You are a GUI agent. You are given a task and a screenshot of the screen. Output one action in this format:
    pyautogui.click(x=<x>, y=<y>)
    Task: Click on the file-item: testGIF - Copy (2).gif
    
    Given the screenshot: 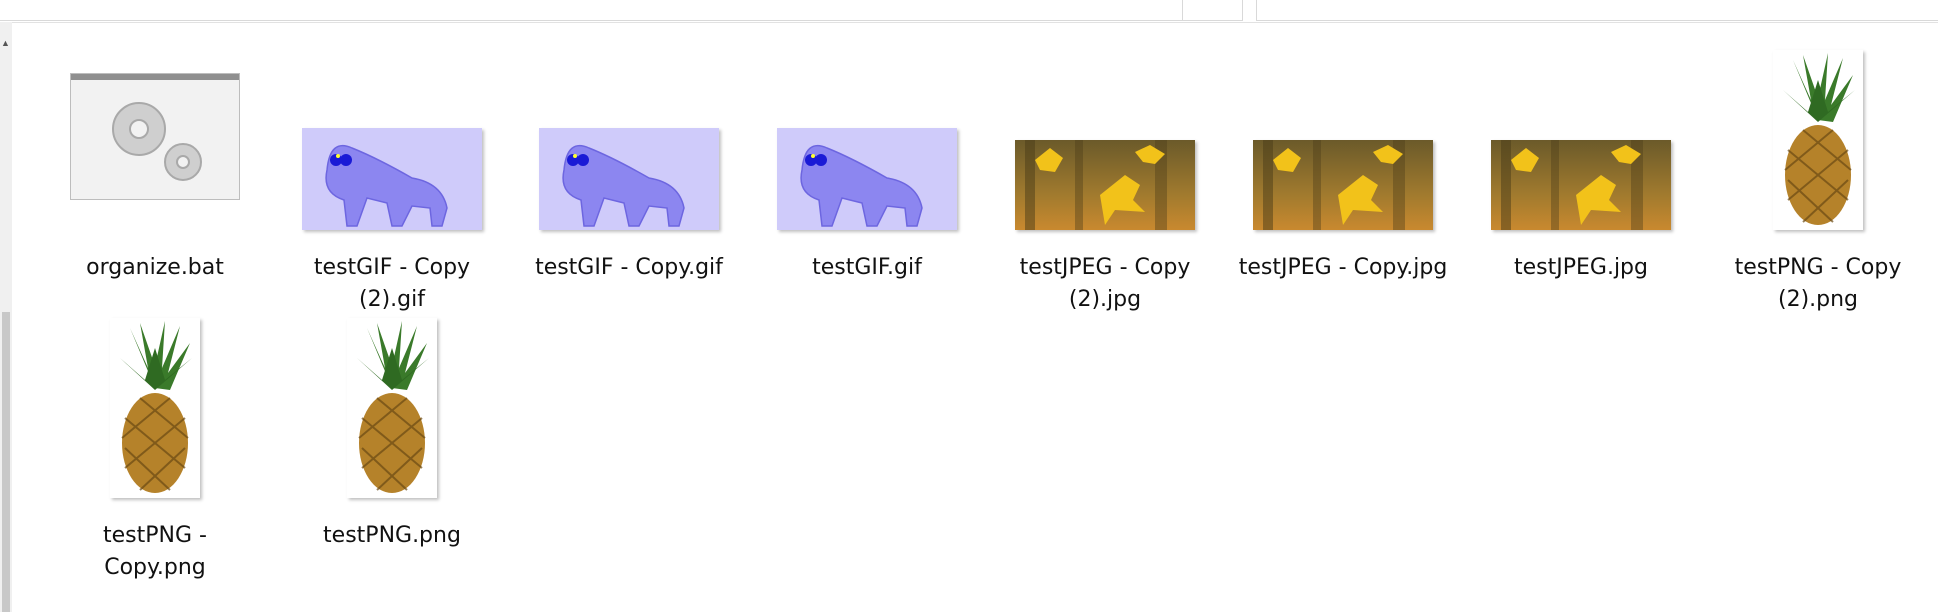 What is the action you would take?
    pyautogui.click(x=392, y=173)
    